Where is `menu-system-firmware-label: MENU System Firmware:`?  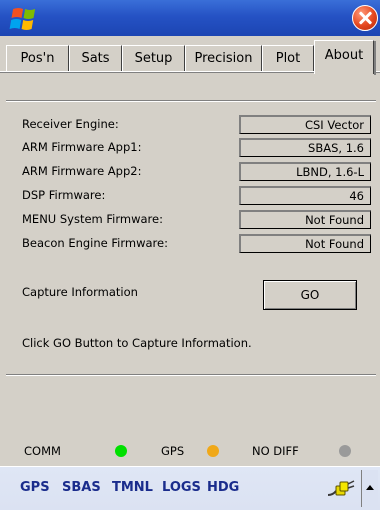 menu-system-firmware-label: MENU System Firmware: is located at coordinates (92, 219).